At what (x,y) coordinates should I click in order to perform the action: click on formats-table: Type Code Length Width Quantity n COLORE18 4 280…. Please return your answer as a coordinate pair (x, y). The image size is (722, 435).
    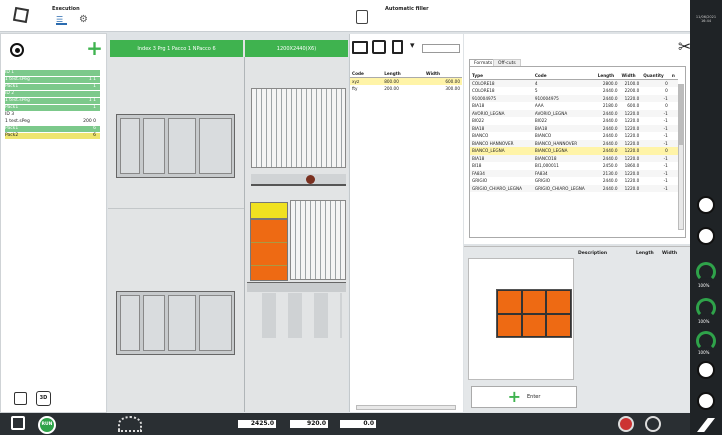
    Looking at the image, I should click on (574, 132).